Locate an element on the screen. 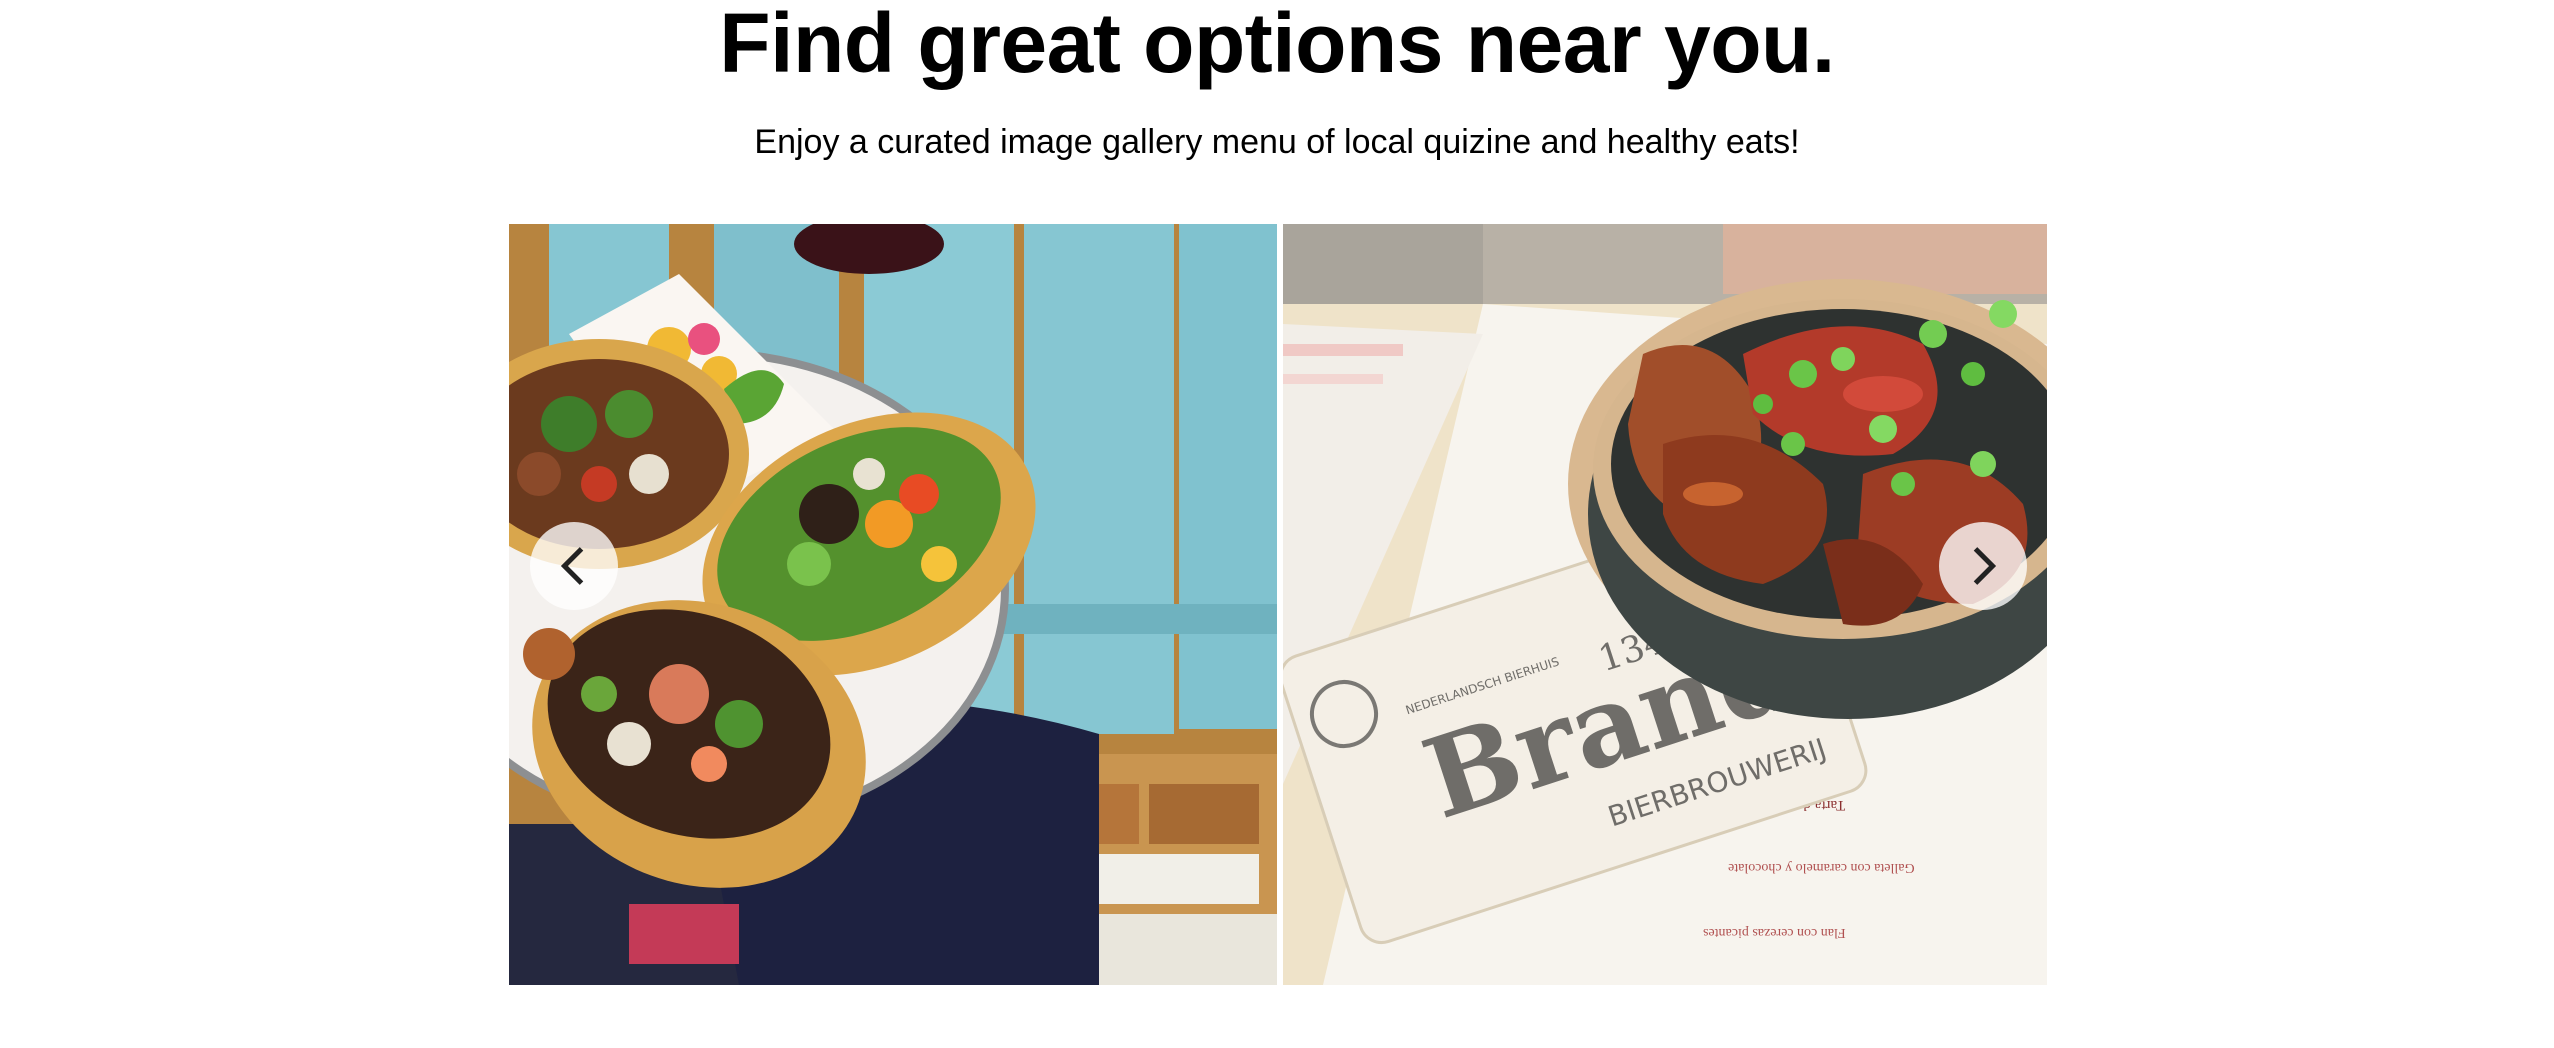  next-slide-button is located at coordinates (1983, 566).